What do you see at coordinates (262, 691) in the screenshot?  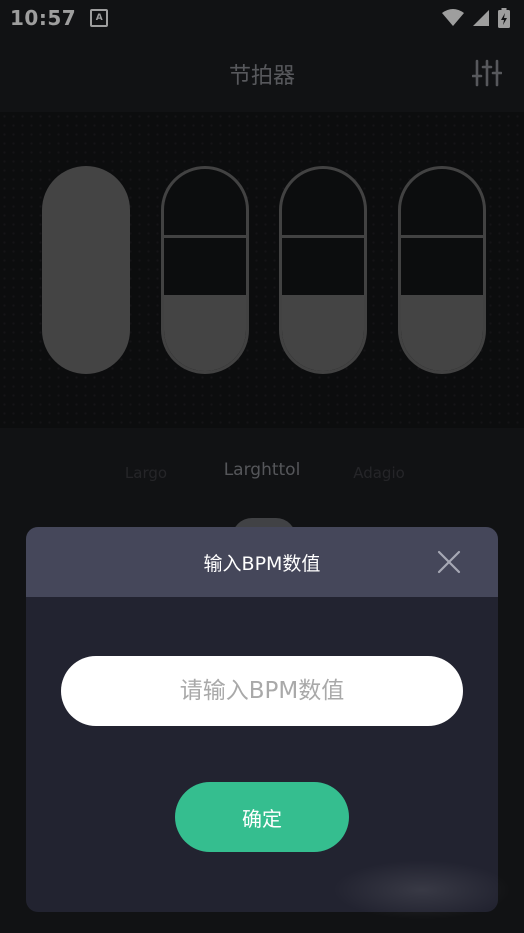 I see `bpm-input` at bounding box center [262, 691].